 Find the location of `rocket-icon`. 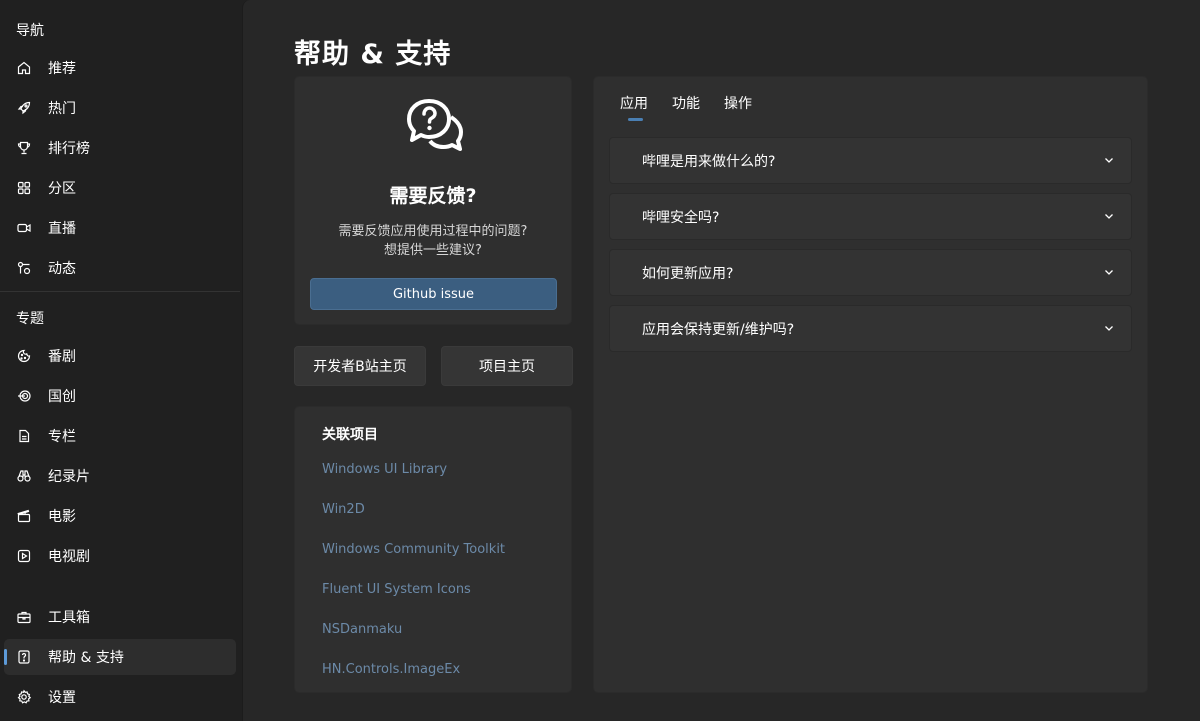

rocket-icon is located at coordinates (24, 108).